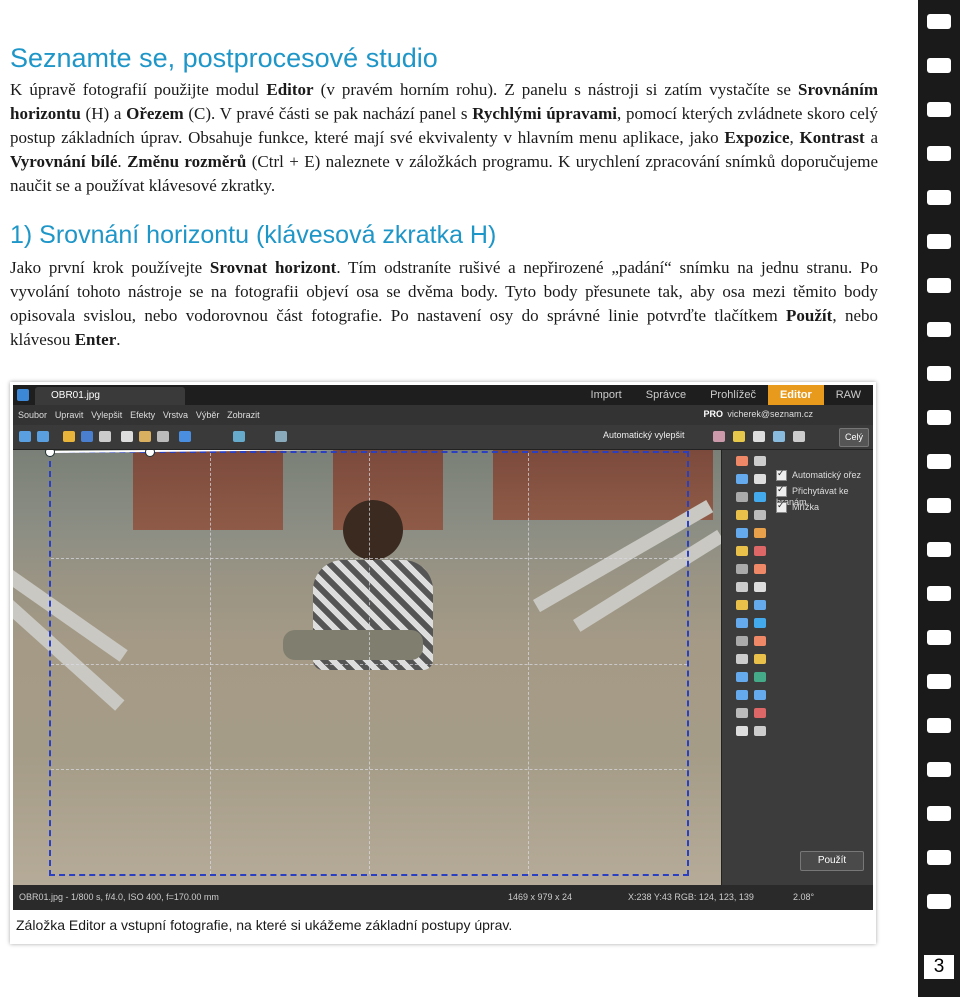 This screenshot has height=997, width=960. I want to click on undo-icon, so click(25, 436).